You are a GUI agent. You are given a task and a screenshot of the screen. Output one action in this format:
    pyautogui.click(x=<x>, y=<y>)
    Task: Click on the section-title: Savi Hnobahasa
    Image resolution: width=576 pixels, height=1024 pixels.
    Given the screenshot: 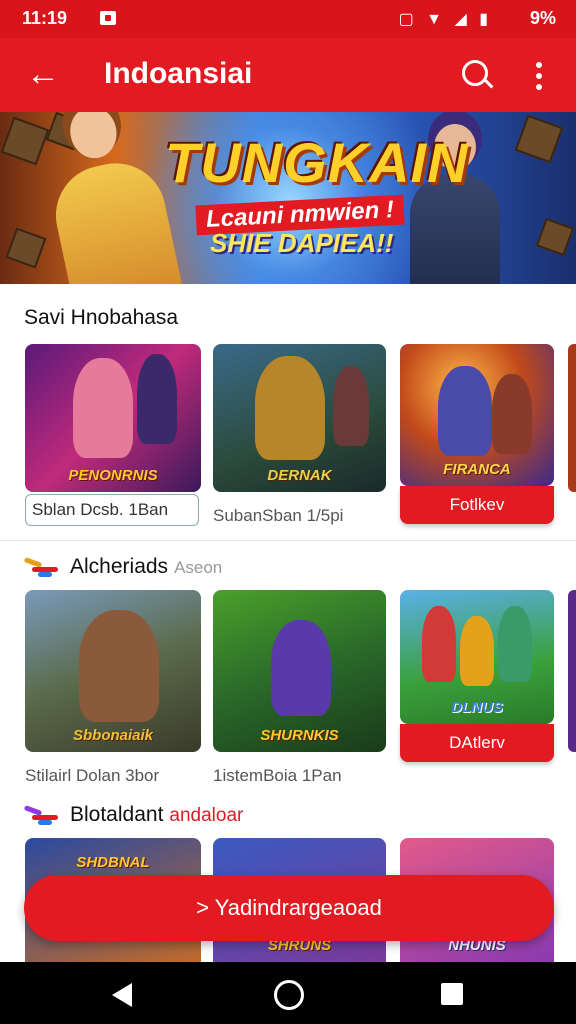 What is the action you would take?
    pyautogui.click(x=101, y=318)
    